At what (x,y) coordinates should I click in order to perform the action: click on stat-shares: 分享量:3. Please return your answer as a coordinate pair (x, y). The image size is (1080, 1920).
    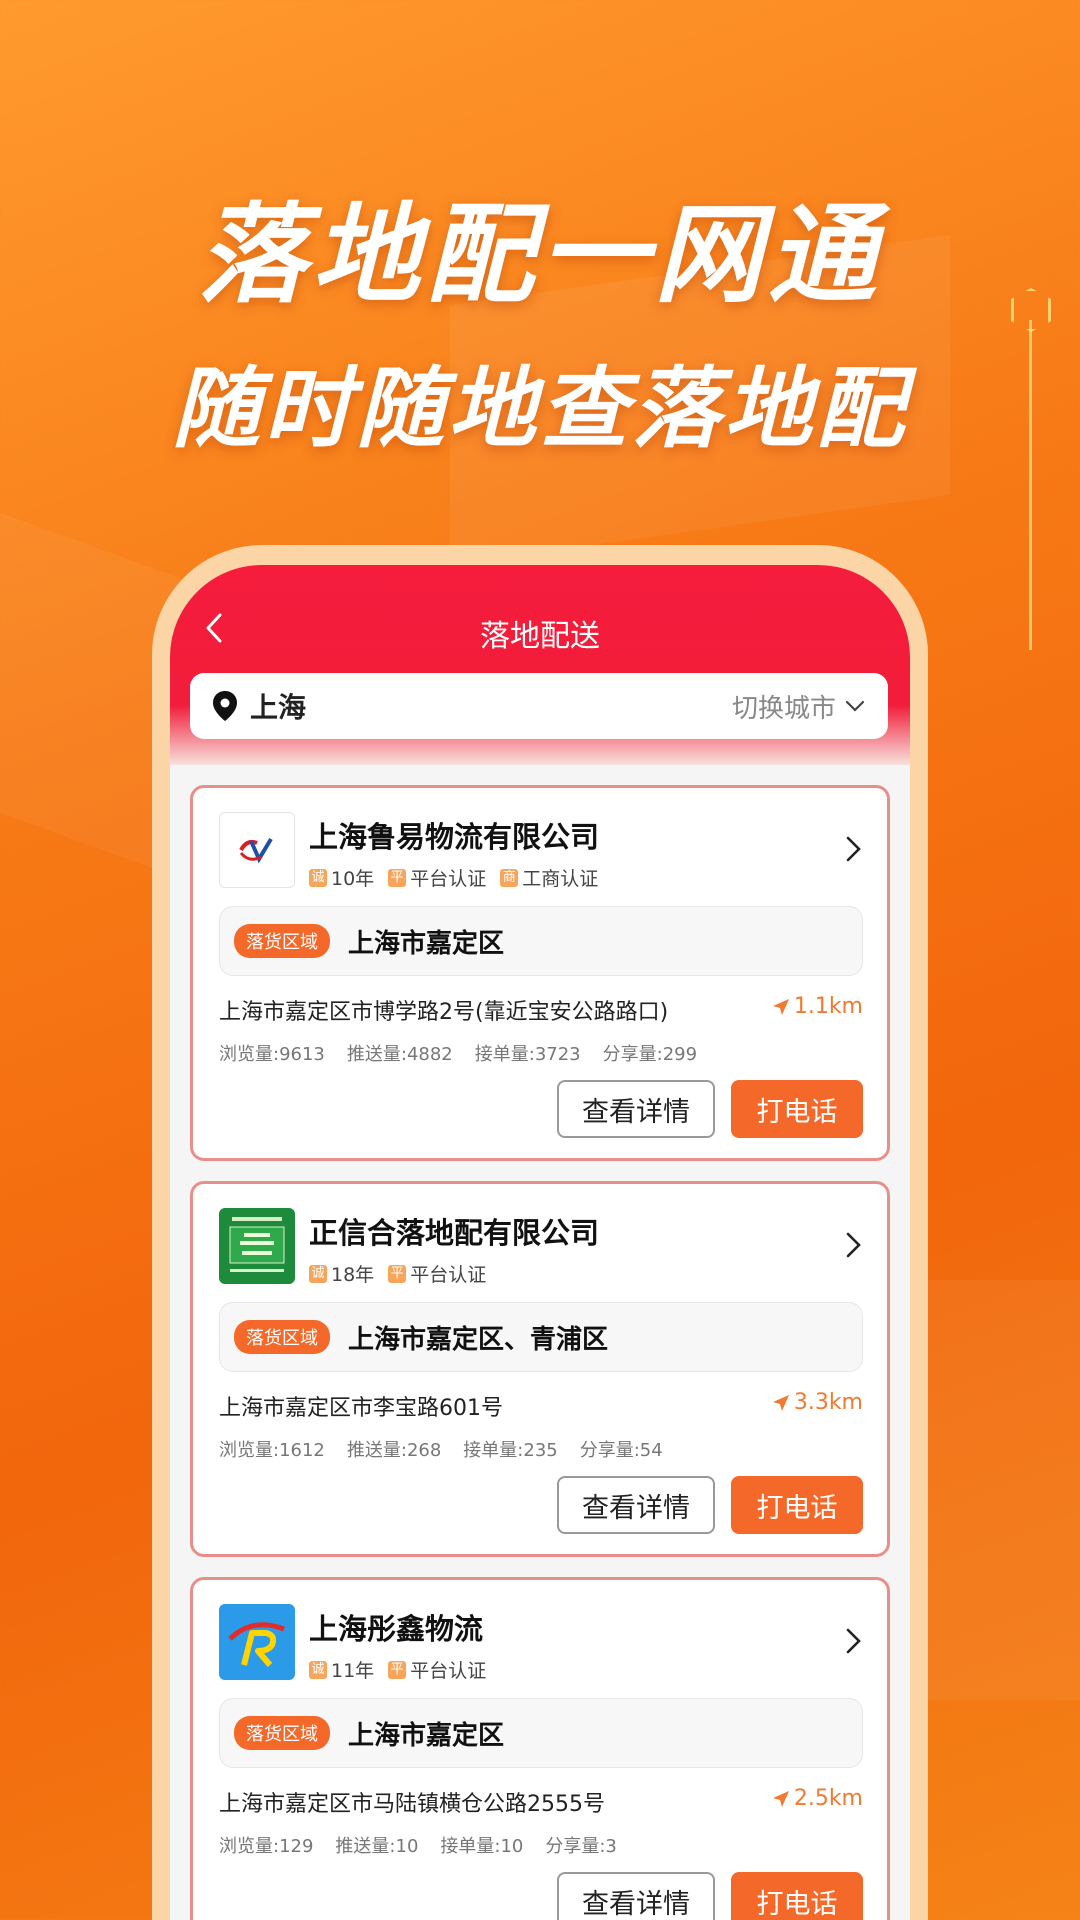
    Looking at the image, I should click on (581, 1846).